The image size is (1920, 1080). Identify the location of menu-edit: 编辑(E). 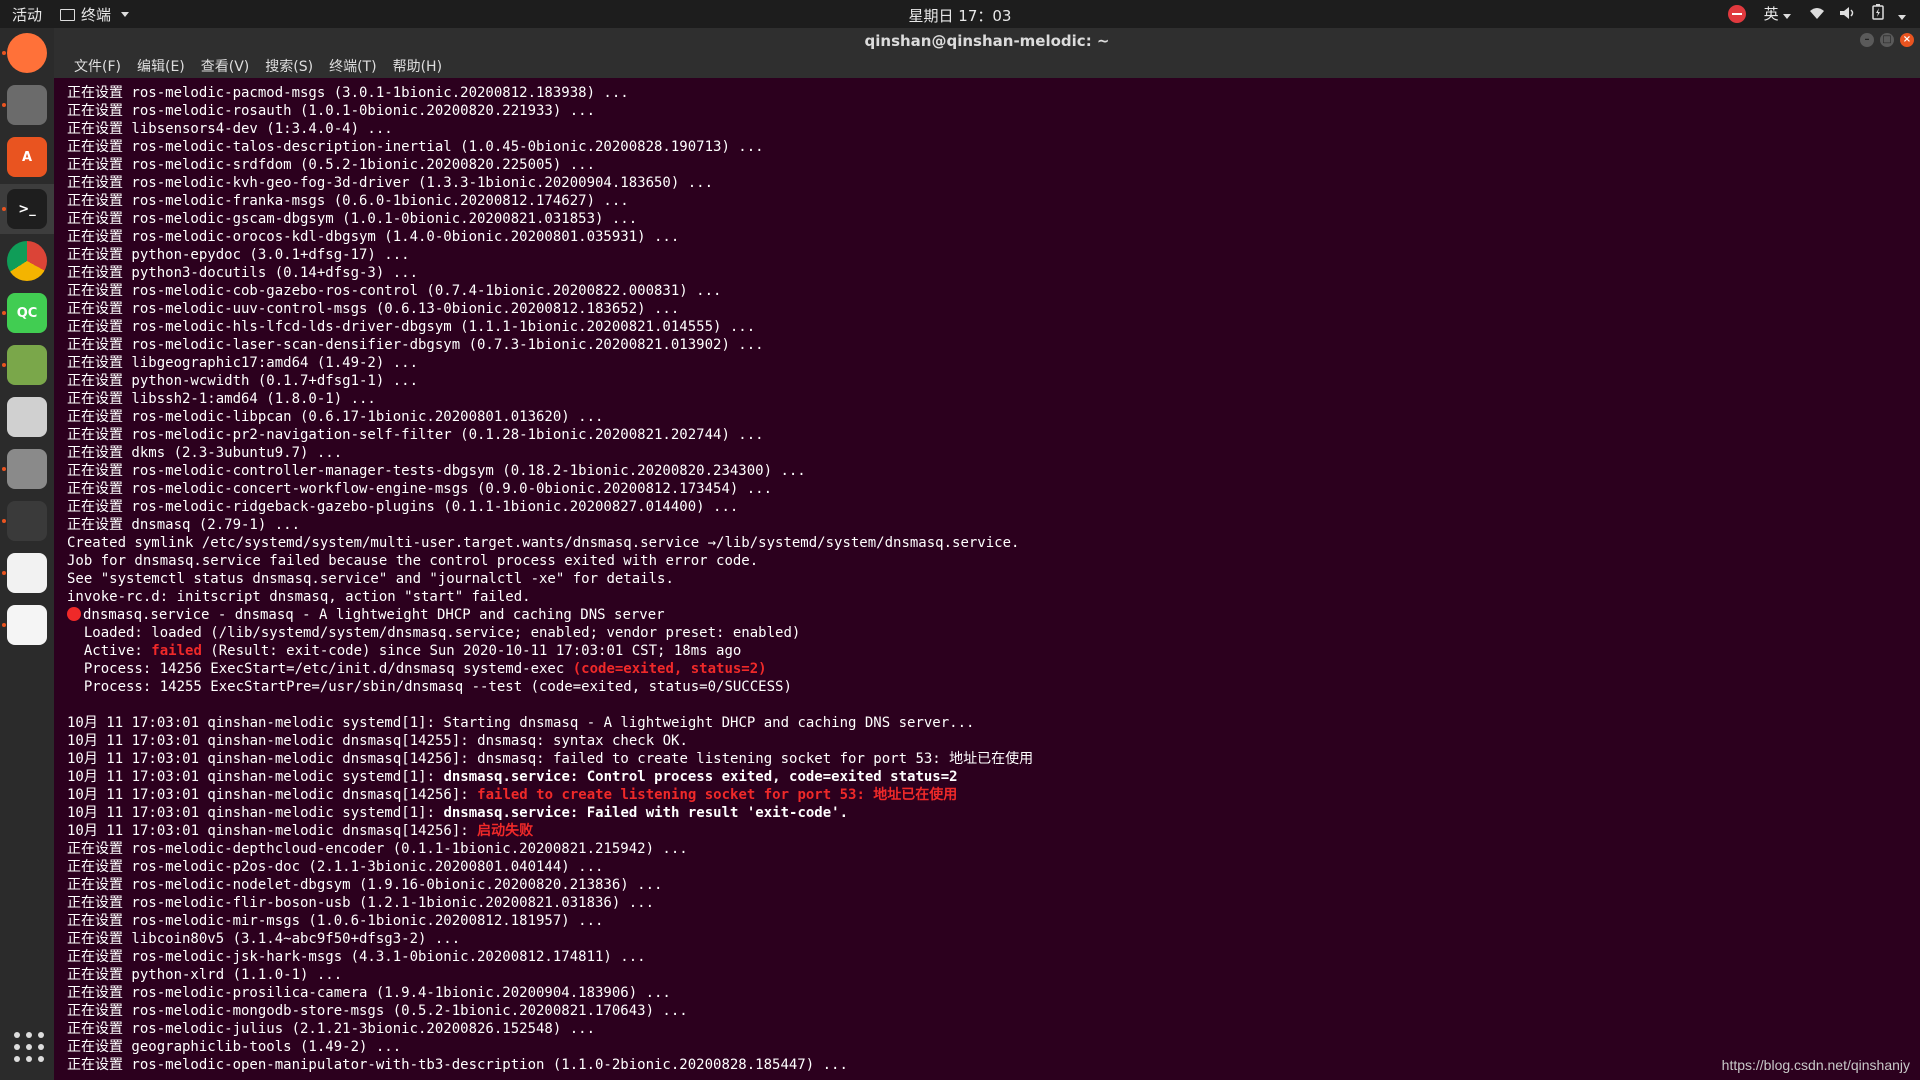
(161, 66).